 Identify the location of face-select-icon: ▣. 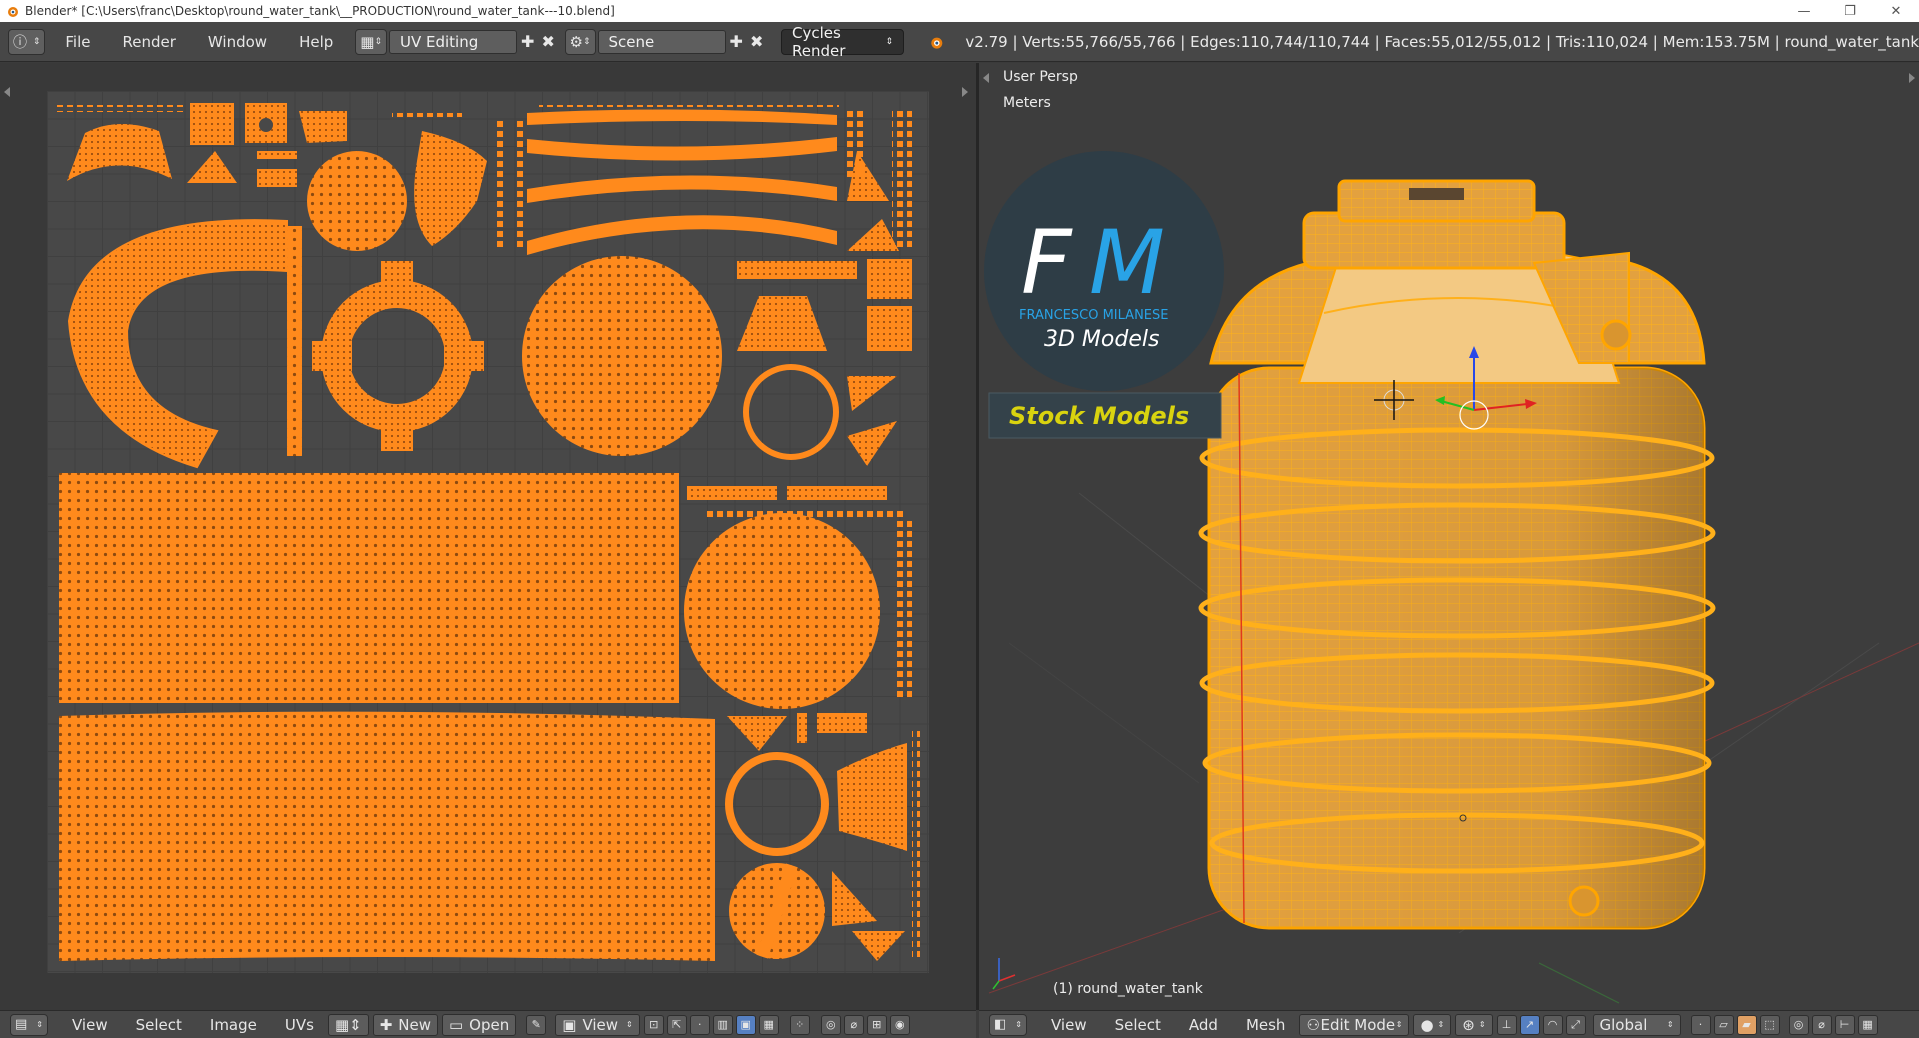
(745, 1024).